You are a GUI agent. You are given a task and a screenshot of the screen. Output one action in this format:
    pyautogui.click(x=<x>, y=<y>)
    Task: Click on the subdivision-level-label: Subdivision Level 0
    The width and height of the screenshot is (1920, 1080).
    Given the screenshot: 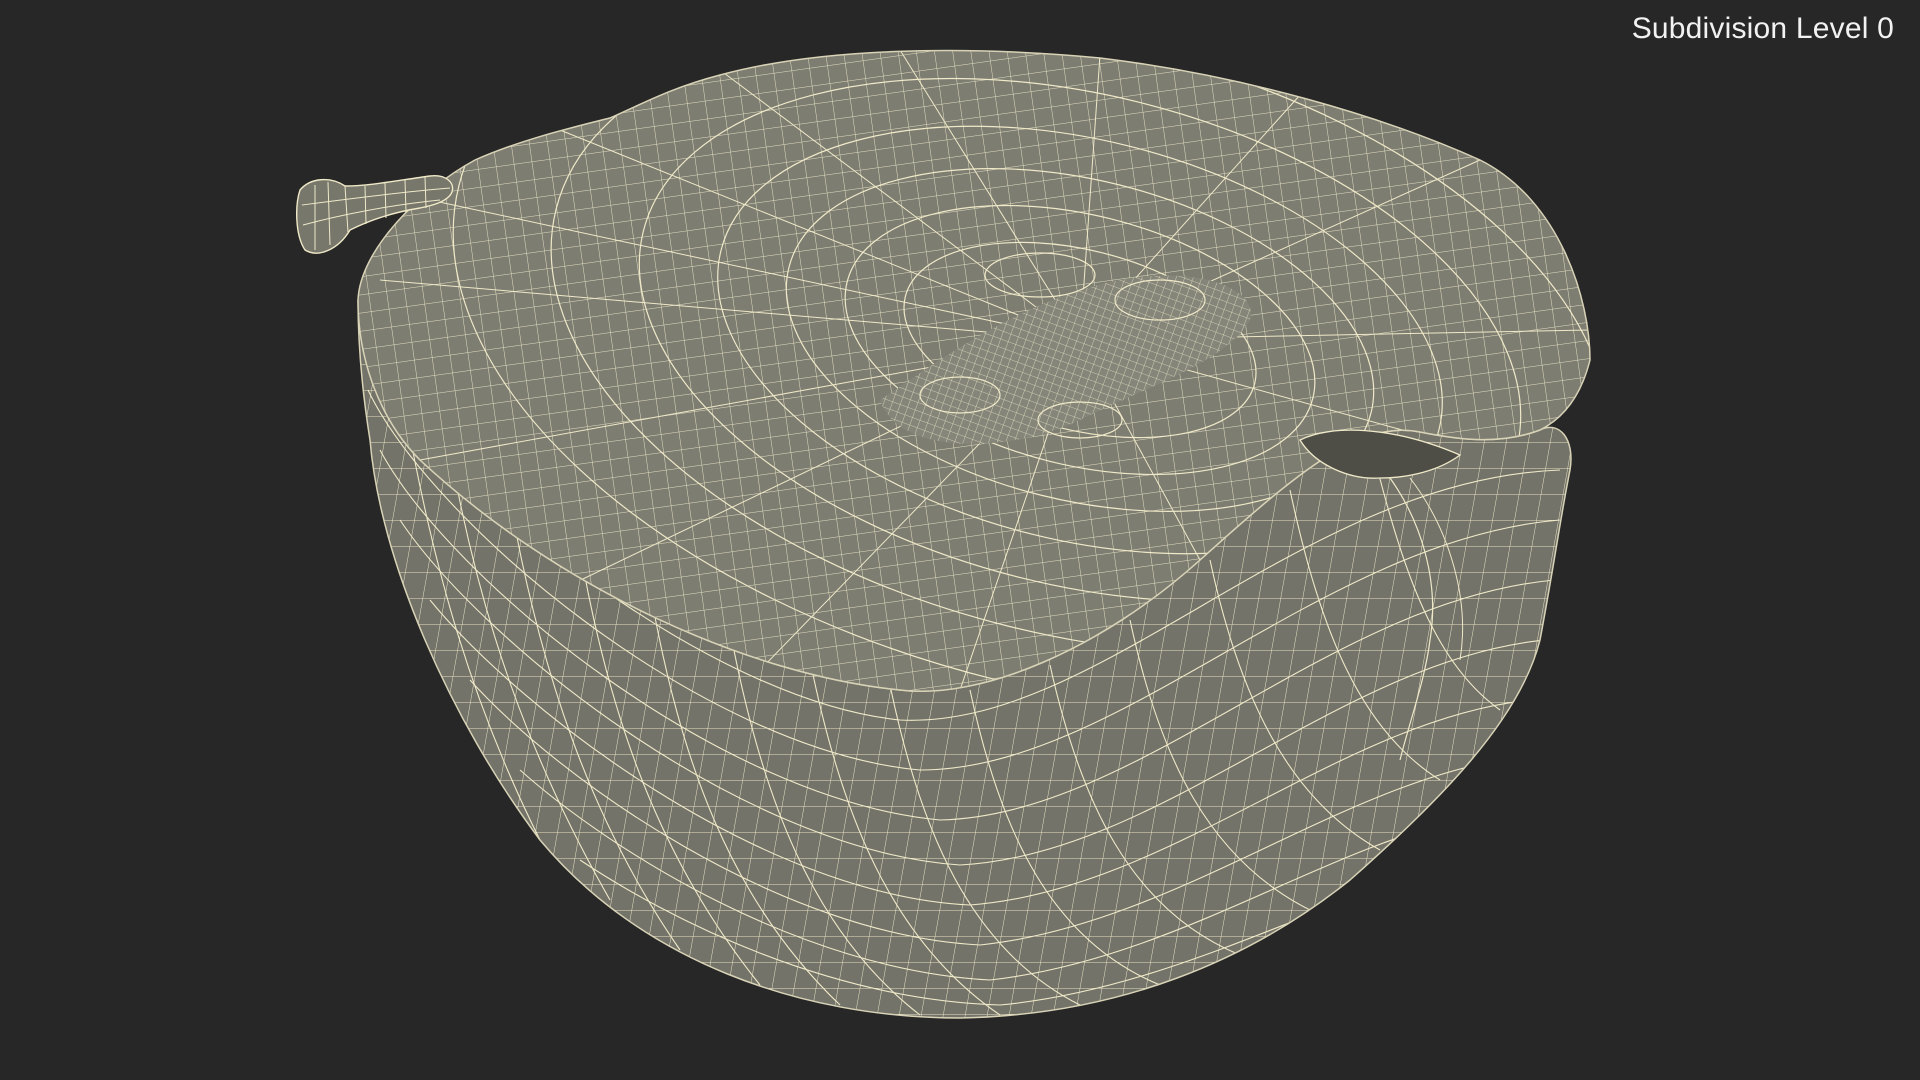 What is the action you would take?
    pyautogui.click(x=1762, y=28)
    